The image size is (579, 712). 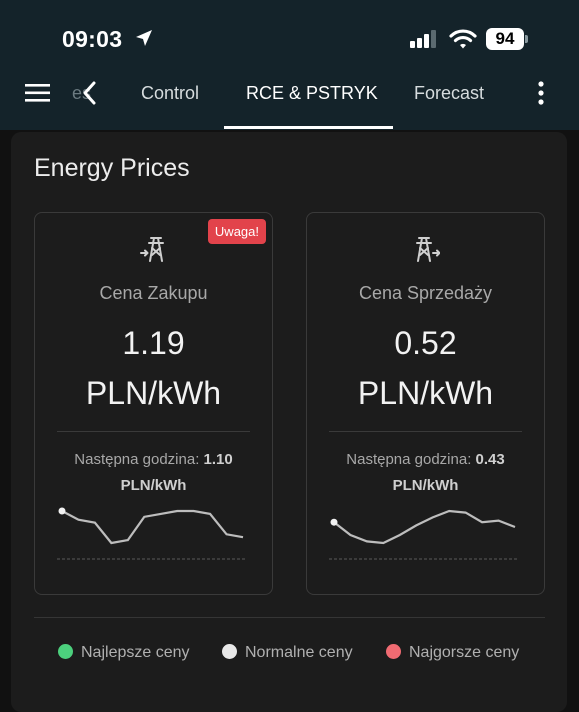 I want to click on legend-dot-worst, so click(x=393, y=651).